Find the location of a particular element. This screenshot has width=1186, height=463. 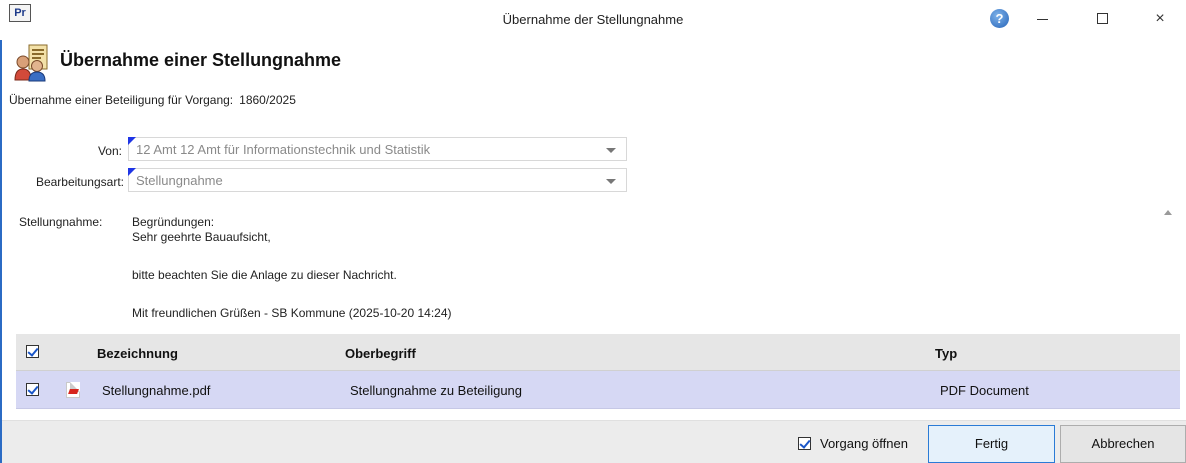

minimize-button is located at coordinates (1042, 19).